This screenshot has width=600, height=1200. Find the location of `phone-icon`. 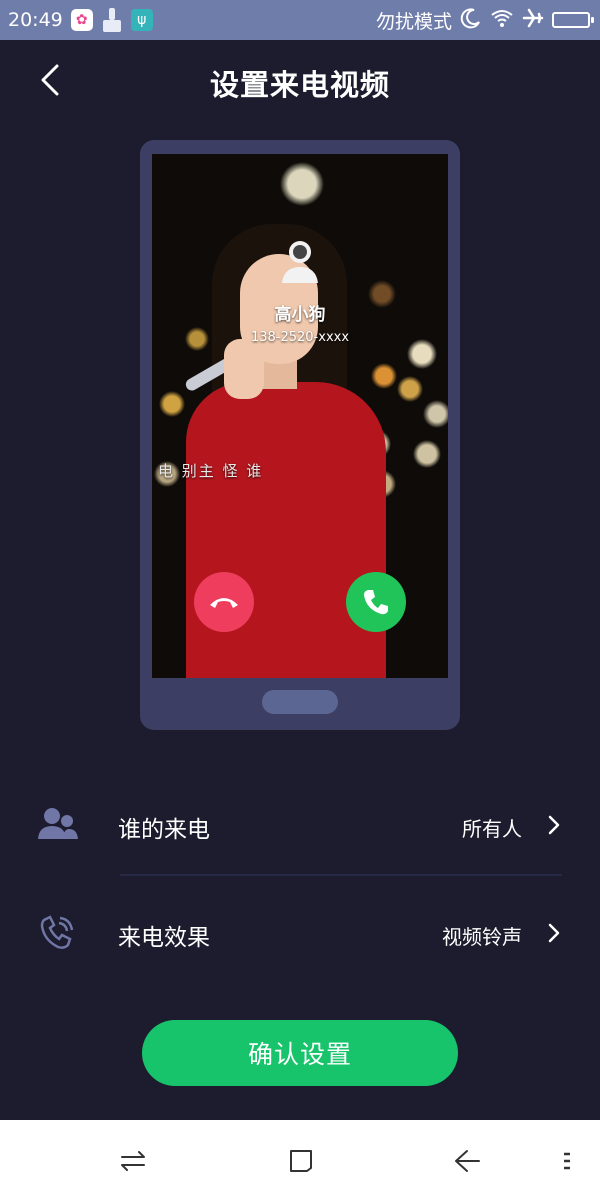

phone-icon is located at coordinates (376, 602).